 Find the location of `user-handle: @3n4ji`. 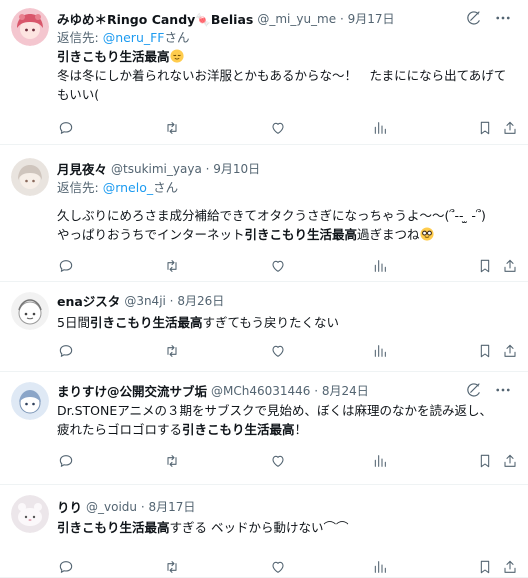

user-handle: @3n4ji is located at coordinates (145, 301).